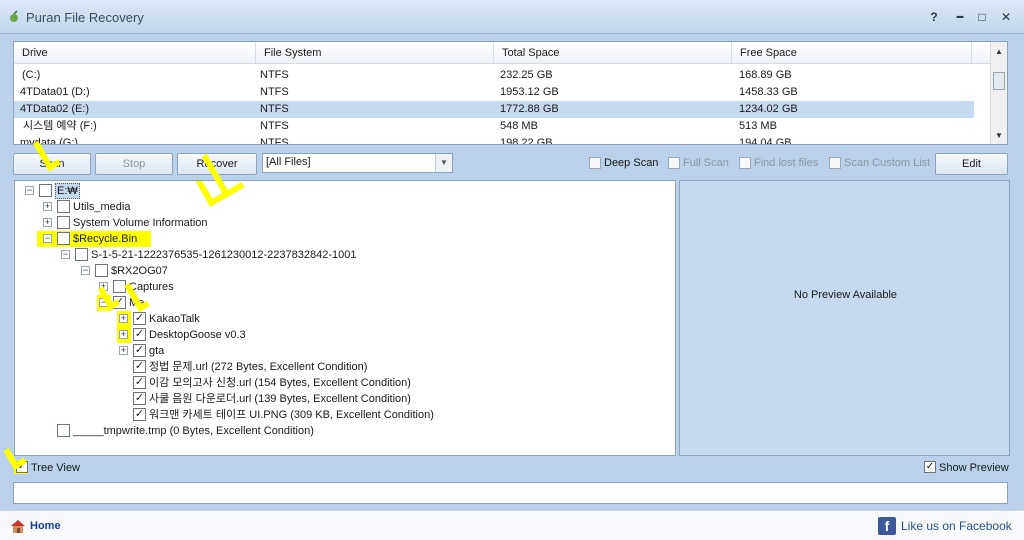  What do you see at coordinates (85, 17) in the screenshot?
I see `window-title: Puran File Recovery` at bounding box center [85, 17].